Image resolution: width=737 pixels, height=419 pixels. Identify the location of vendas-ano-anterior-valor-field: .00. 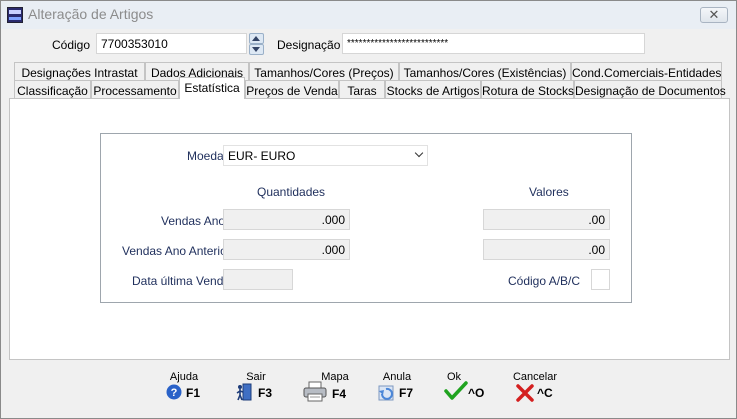
(546, 249).